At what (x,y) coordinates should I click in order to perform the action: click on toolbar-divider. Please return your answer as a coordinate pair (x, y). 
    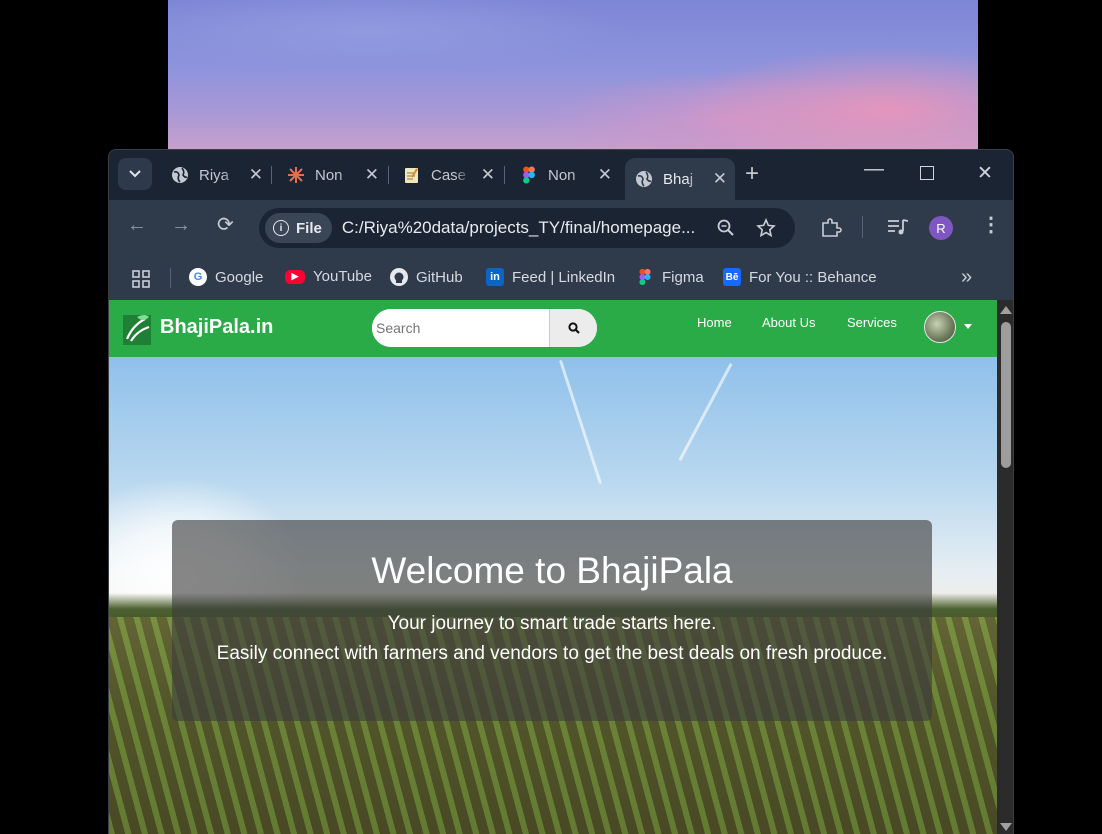
    Looking at the image, I should click on (862, 227).